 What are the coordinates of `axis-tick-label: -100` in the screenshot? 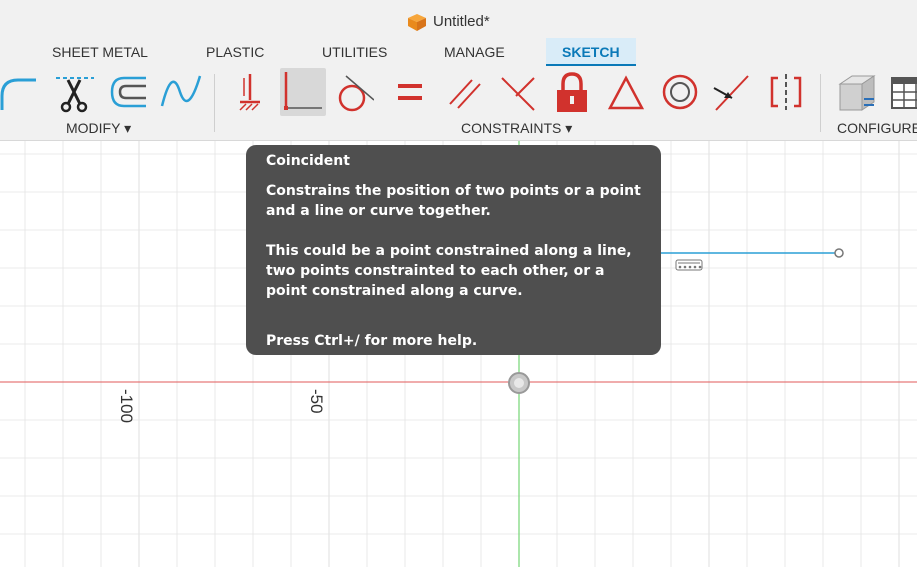 It's located at (126, 406).